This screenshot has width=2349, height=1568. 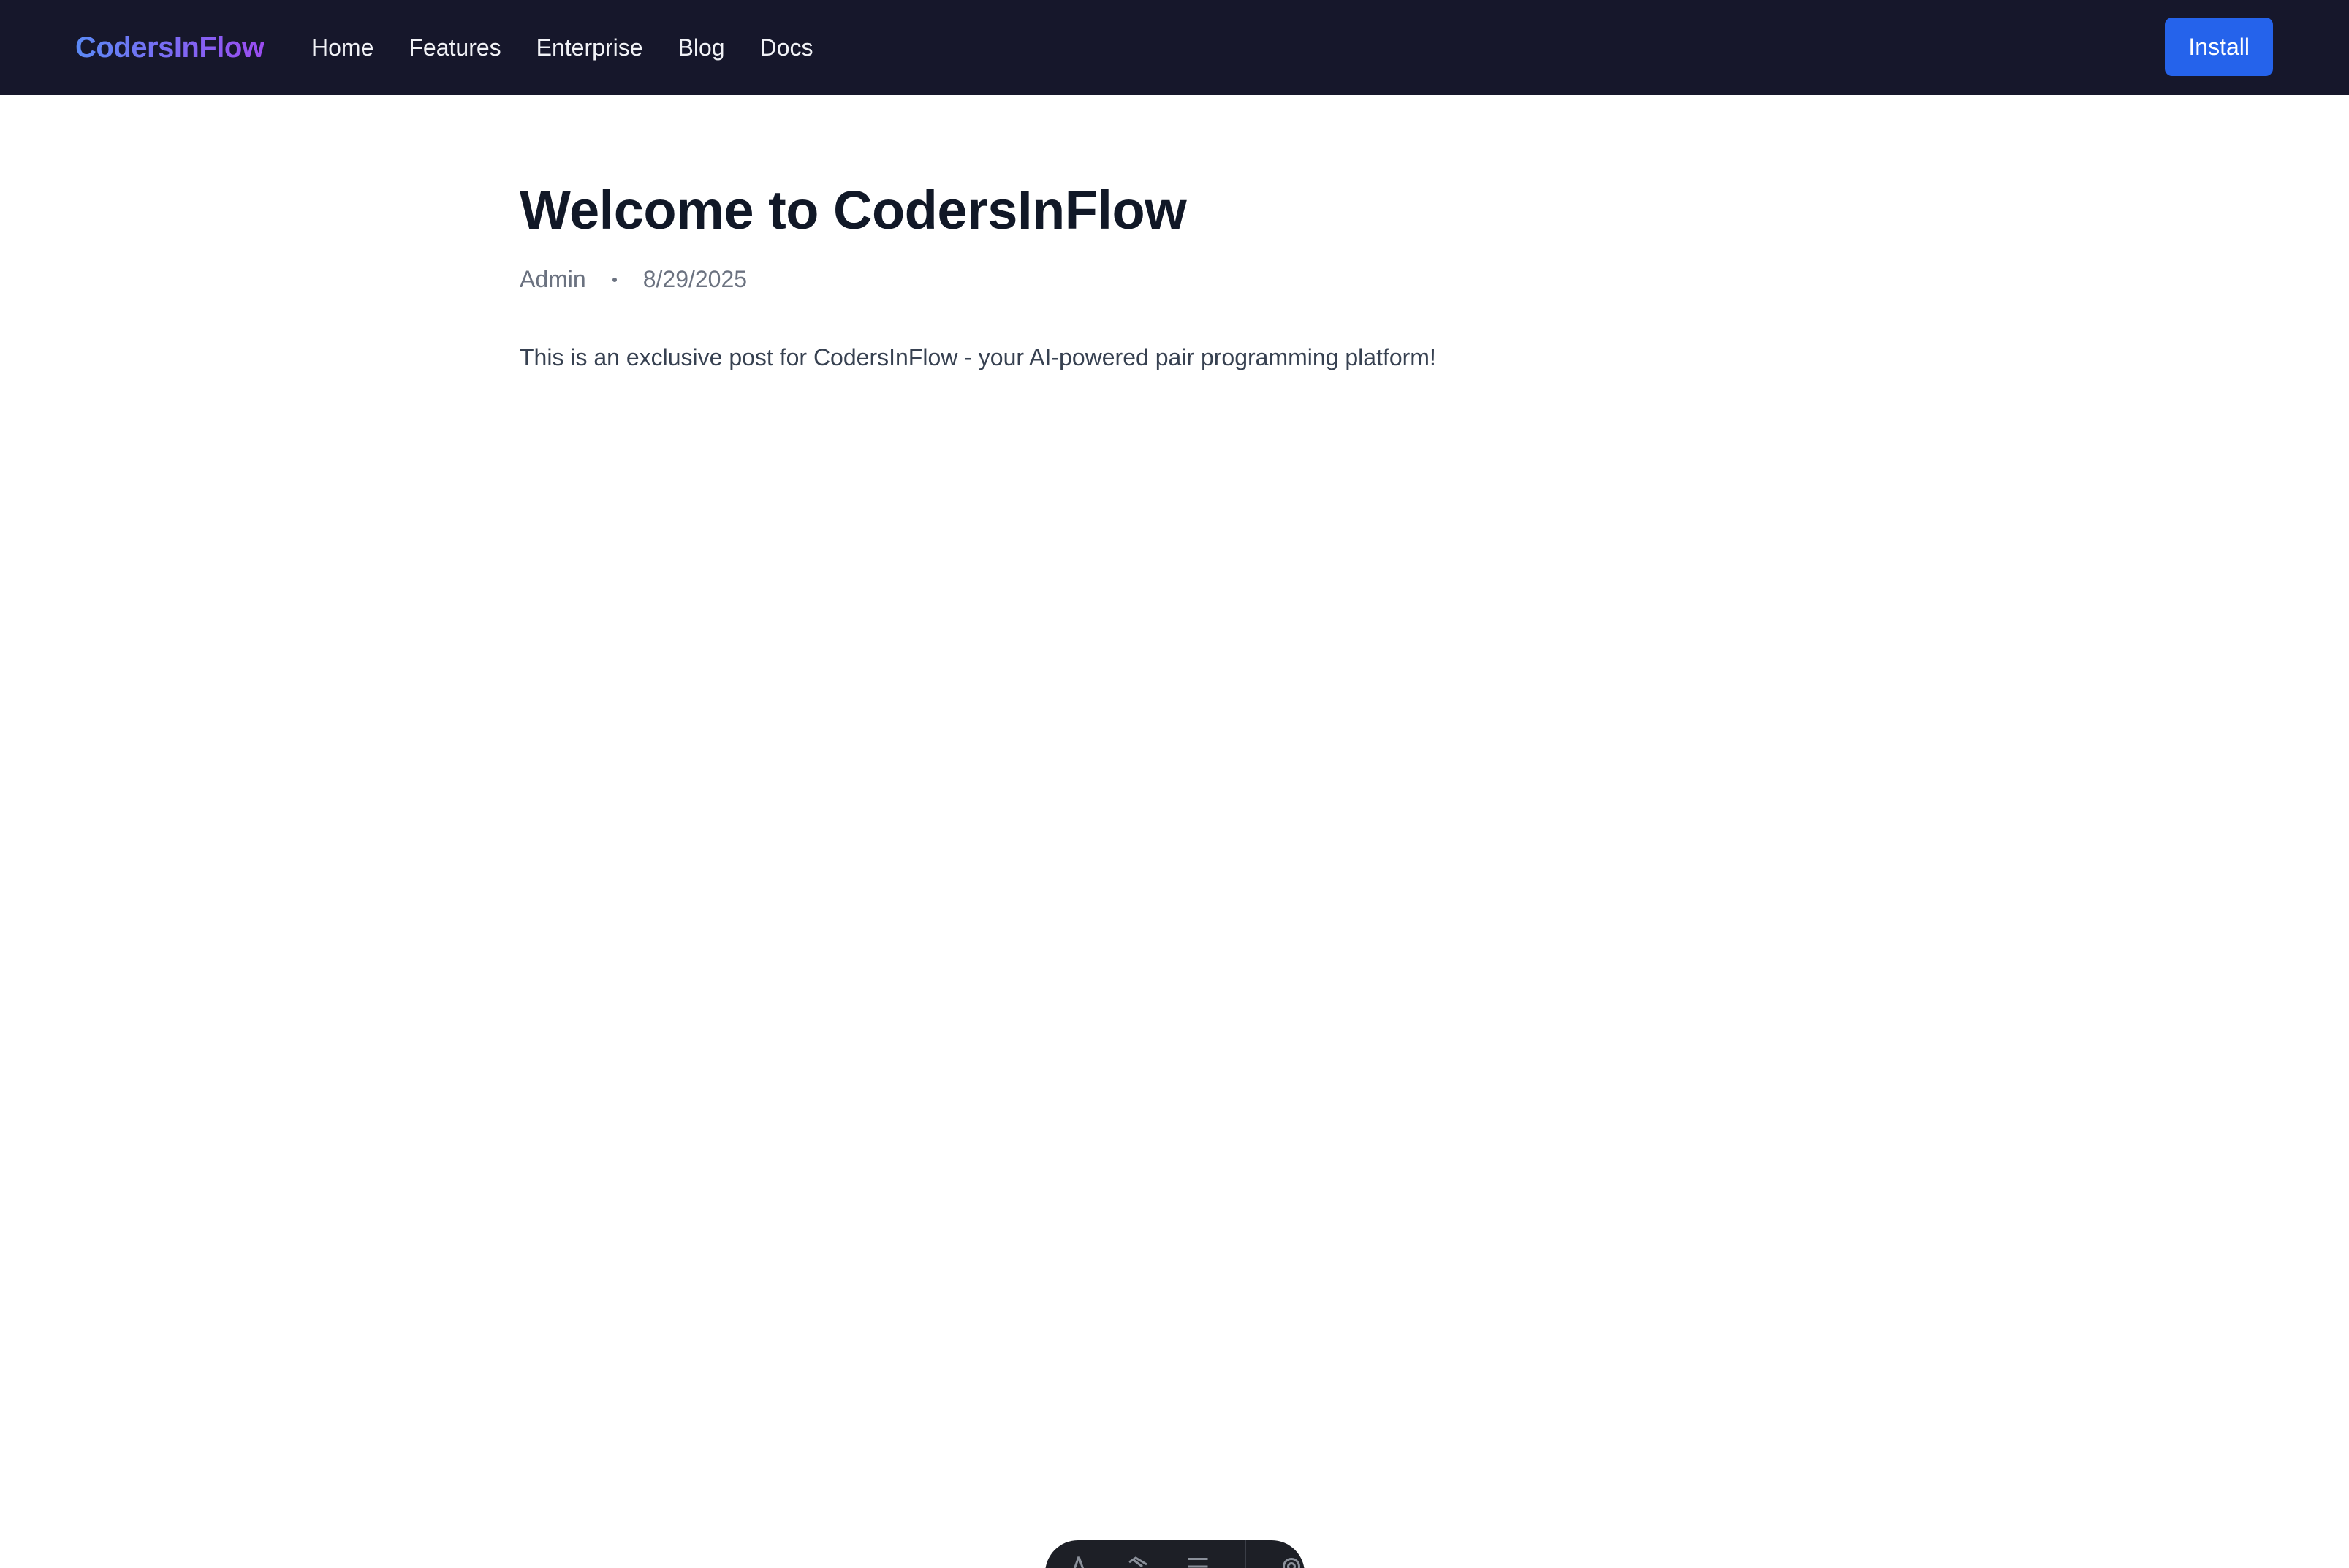 I want to click on post-author: Admin, so click(x=553, y=279).